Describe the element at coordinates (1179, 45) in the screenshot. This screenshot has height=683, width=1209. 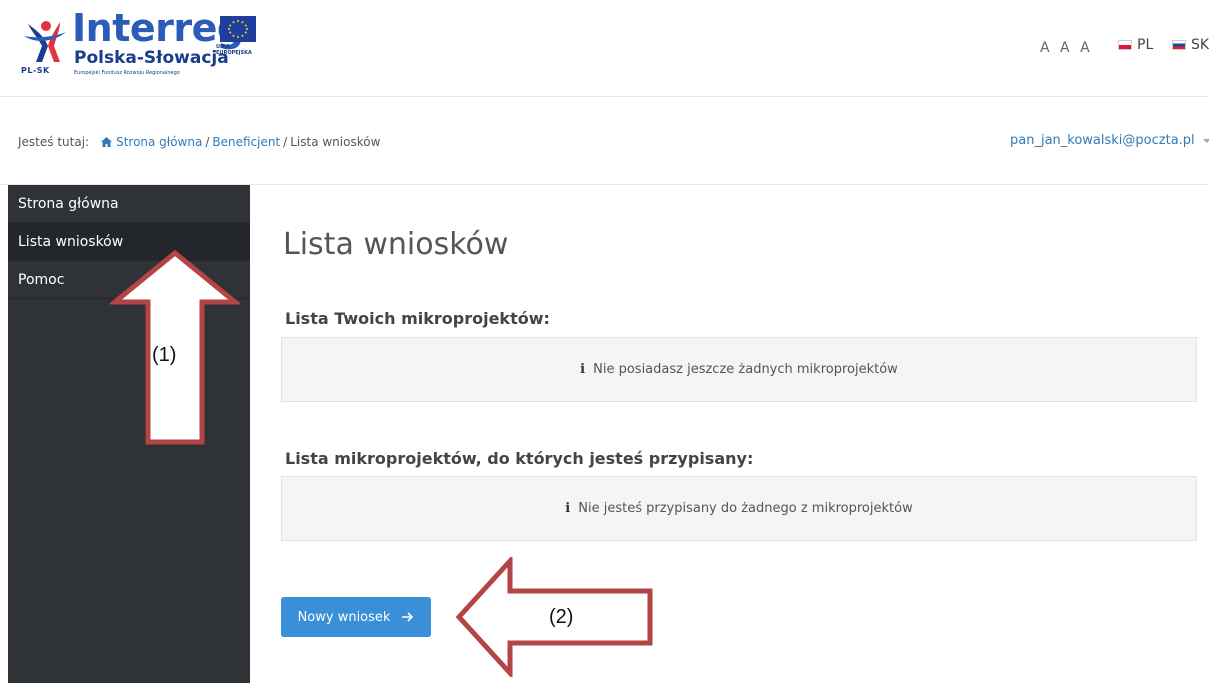
I see `flag-sk-icon` at that location.